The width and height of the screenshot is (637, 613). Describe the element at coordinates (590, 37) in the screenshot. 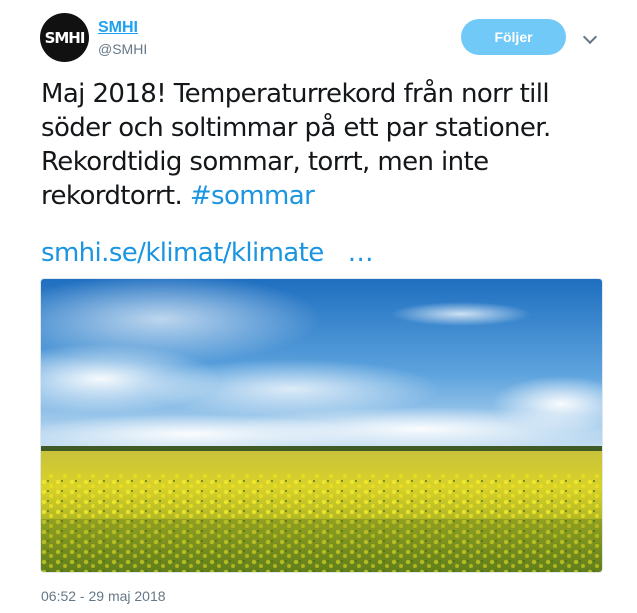

I see `chevron-down-icon` at that location.